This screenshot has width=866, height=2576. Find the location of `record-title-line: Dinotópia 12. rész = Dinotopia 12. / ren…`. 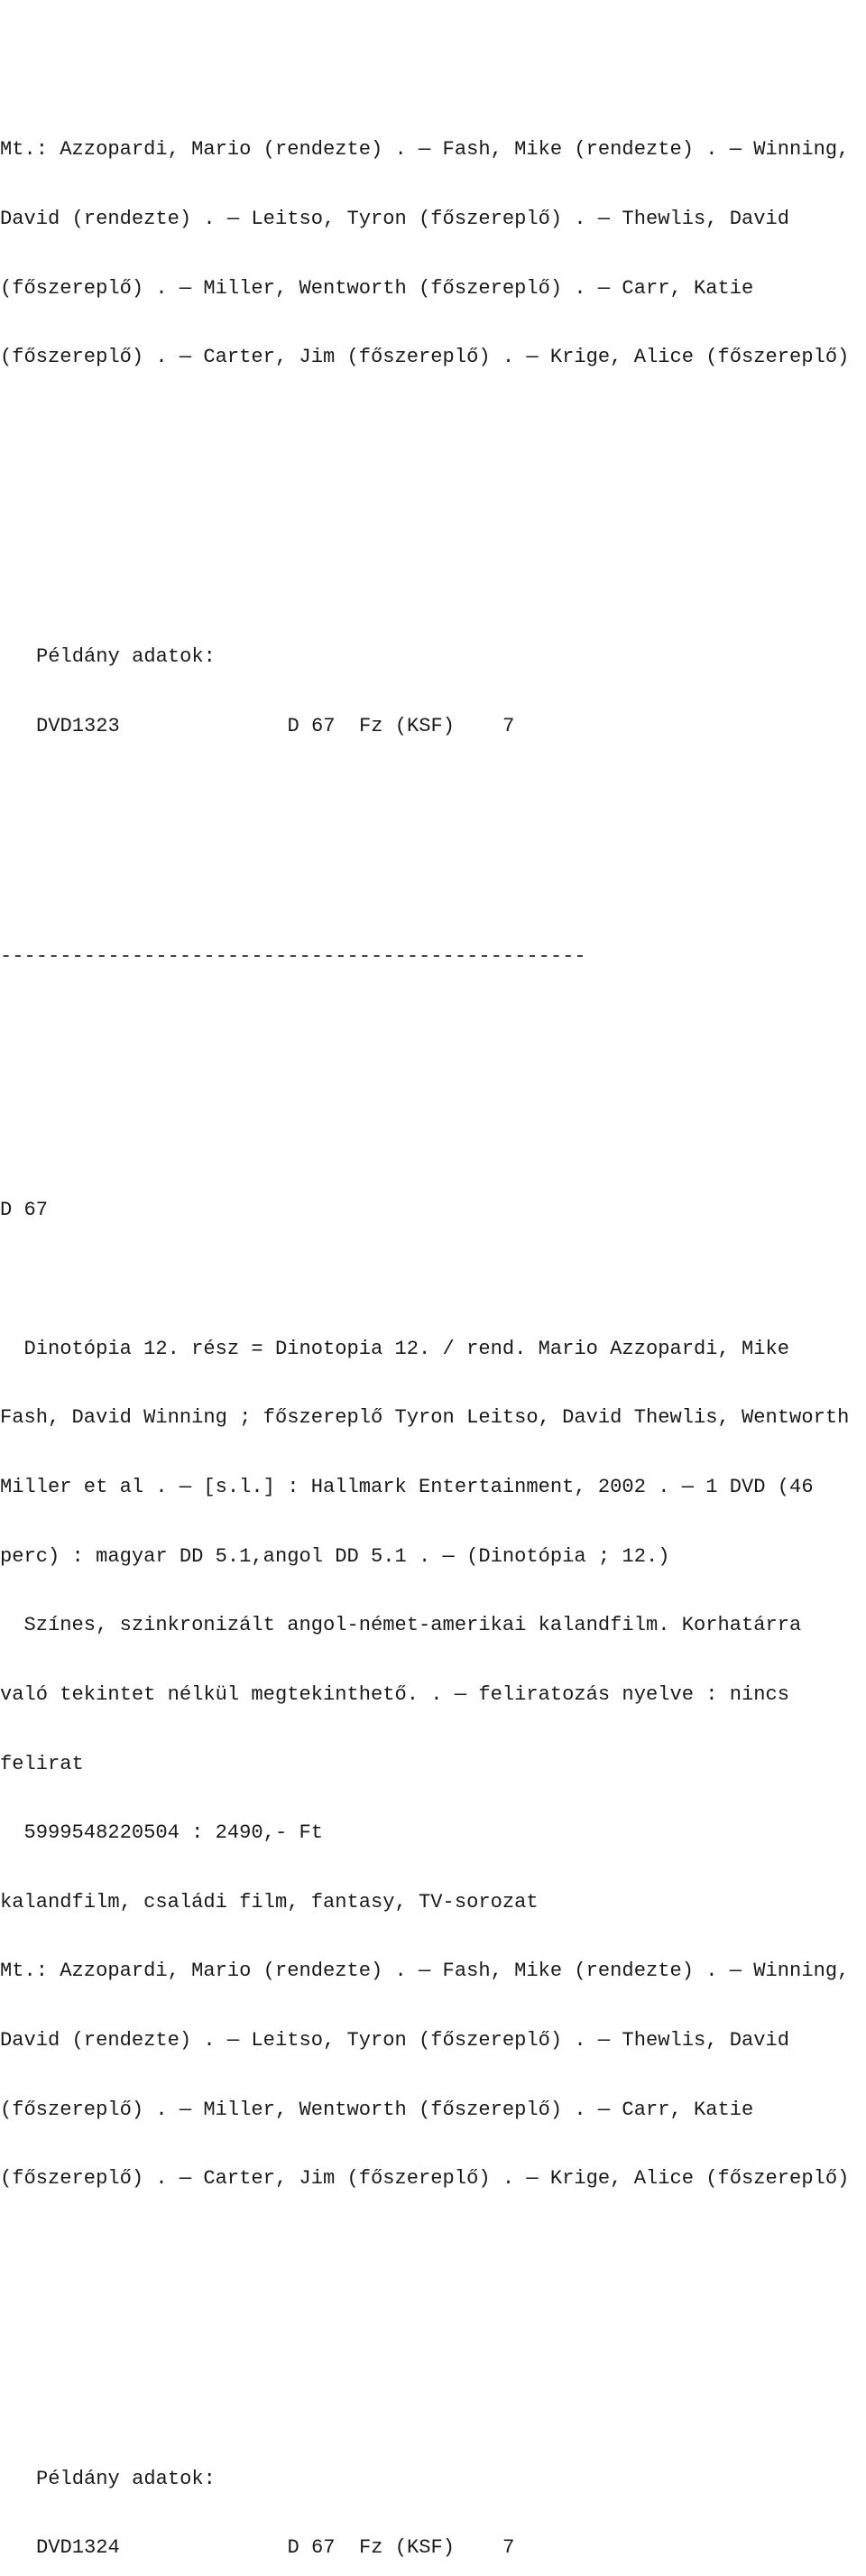

record-title-line: Dinotópia 12. rész = Dinotopia 12. / ren… is located at coordinates (395, 1348).